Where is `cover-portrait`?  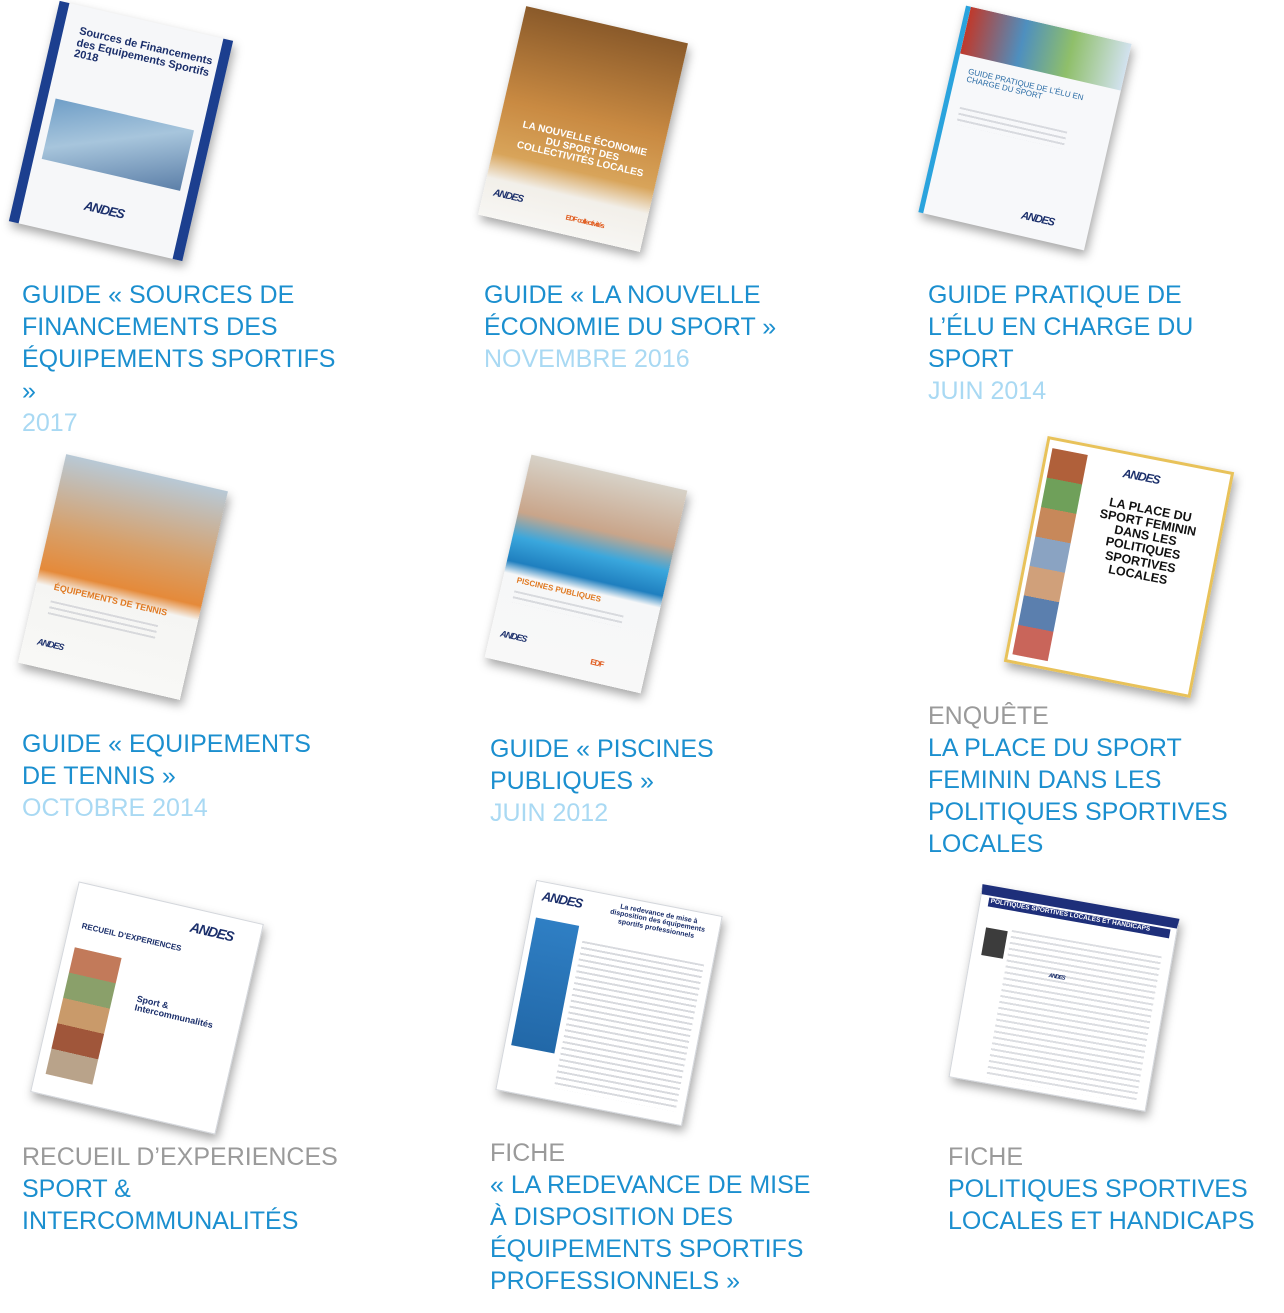 cover-portrait is located at coordinates (994, 943).